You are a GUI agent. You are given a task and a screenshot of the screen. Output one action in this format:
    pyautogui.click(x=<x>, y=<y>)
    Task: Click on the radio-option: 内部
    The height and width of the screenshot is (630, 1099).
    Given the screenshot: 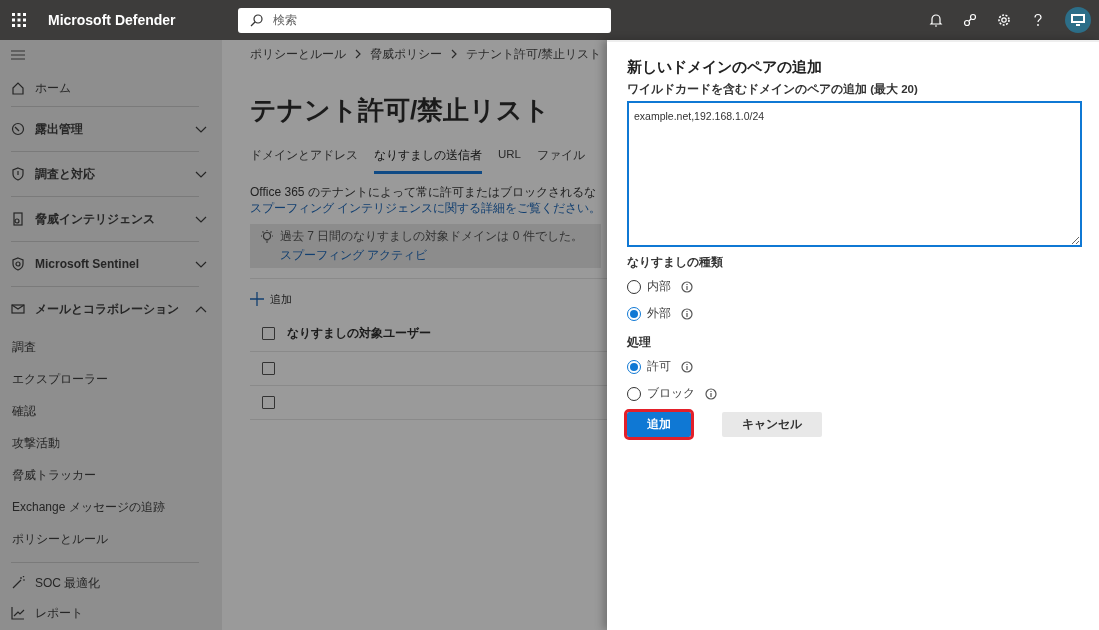 What is the action you would take?
    pyautogui.click(x=660, y=286)
    